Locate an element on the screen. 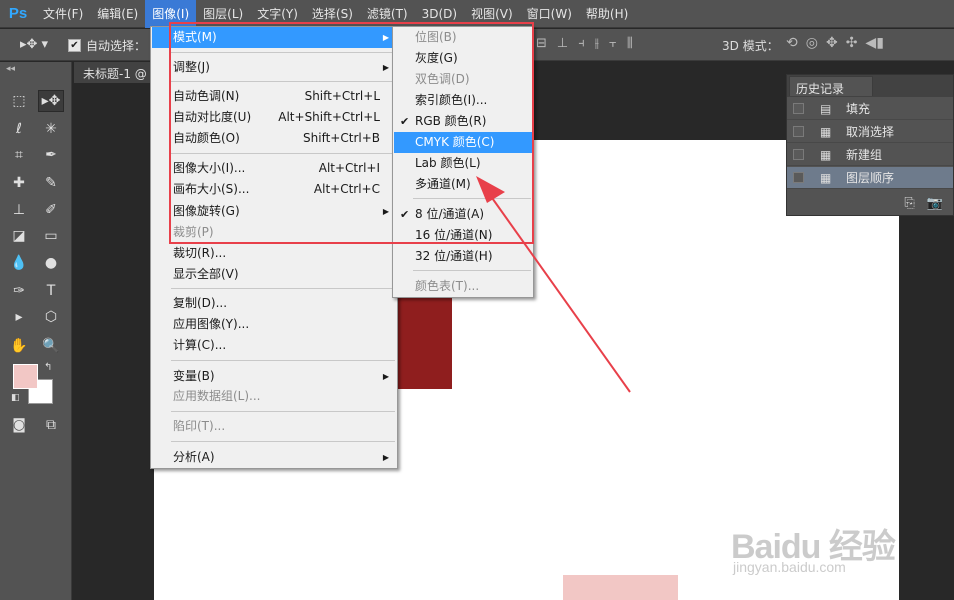 The height and width of the screenshot is (600, 954). 3d-mode-icons: ⟲ ◎ ✥ ✣ ◀▮ is located at coordinates (835, 43).